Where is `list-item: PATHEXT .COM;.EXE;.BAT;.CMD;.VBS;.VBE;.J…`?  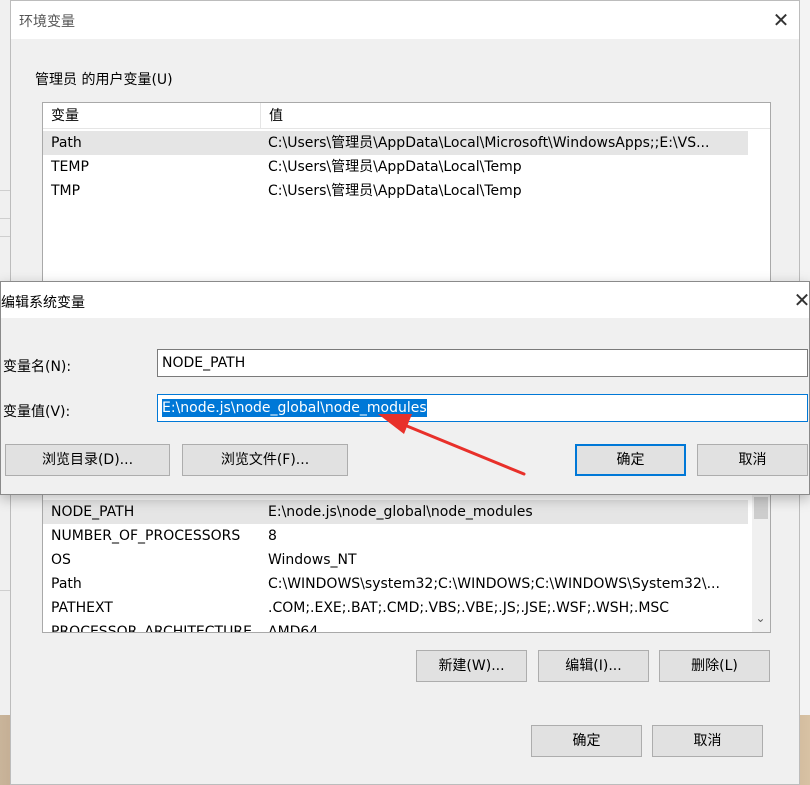
list-item: PATHEXT .COM;.EXE;.BAT;.CMD;.VBS;.VBE;.J… is located at coordinates (406, 608).